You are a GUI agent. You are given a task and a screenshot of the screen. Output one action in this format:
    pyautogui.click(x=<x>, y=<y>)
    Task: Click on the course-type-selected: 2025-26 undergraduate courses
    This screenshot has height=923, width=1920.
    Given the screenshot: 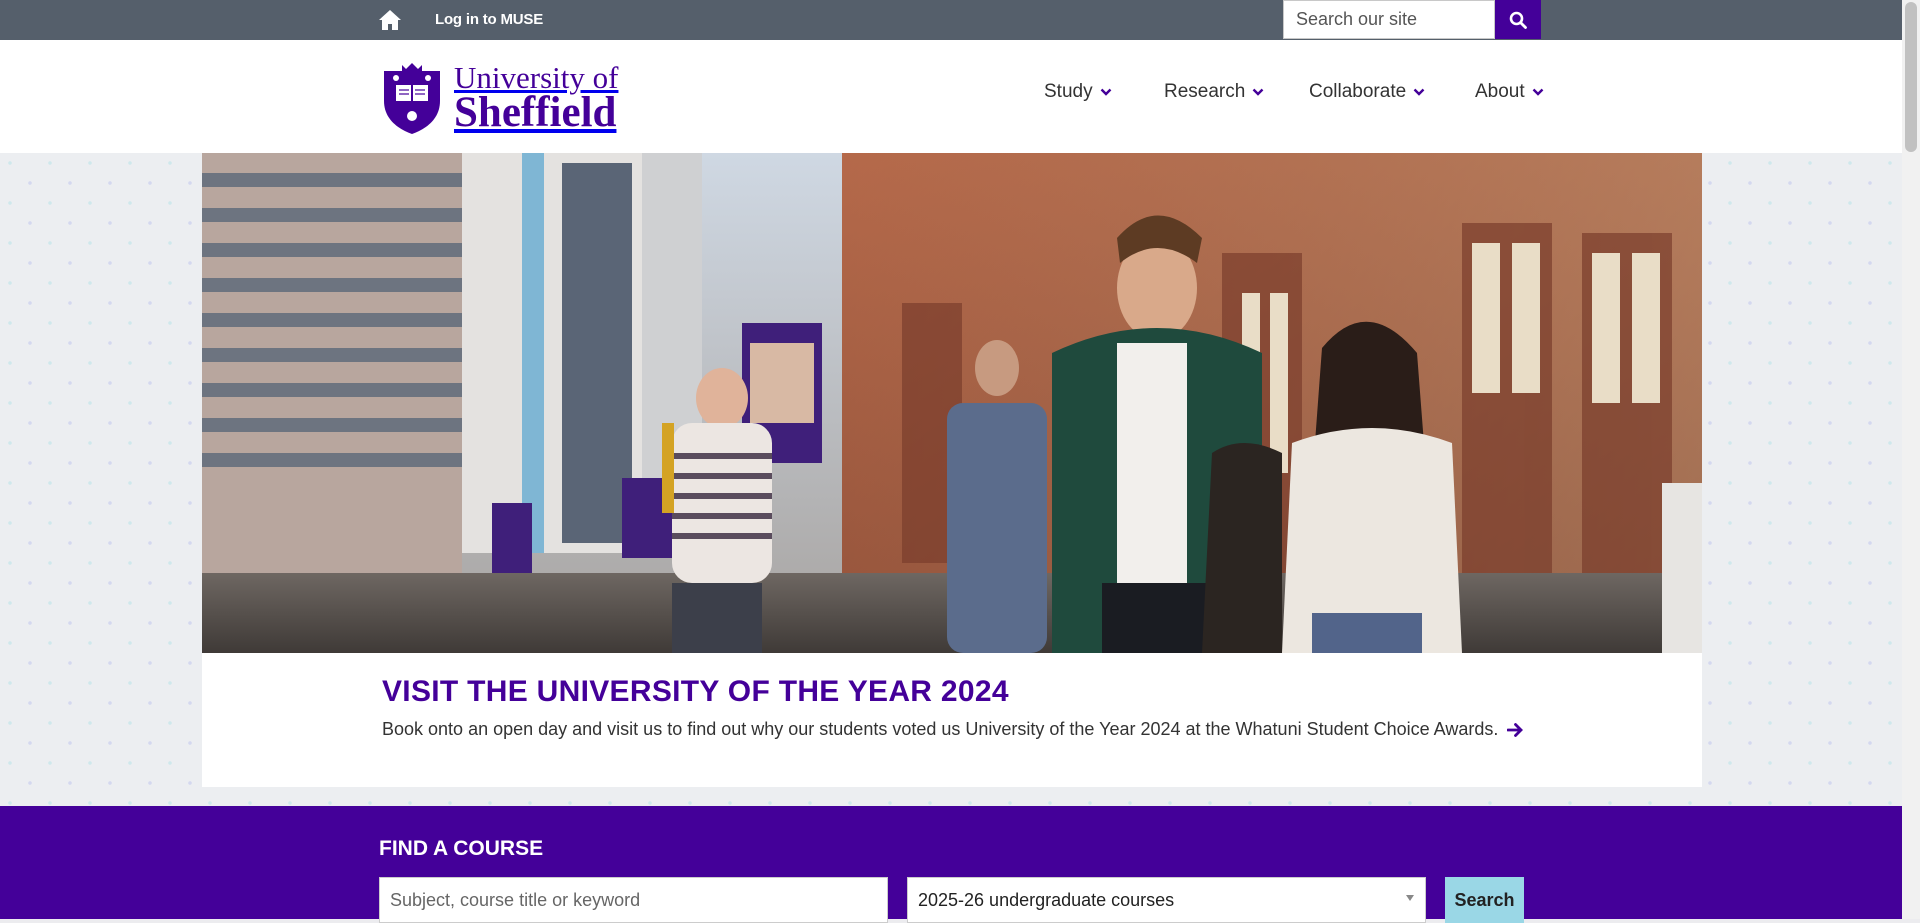 What is the action you would take?
    pyautogui.click(x=1046, y=899)
    